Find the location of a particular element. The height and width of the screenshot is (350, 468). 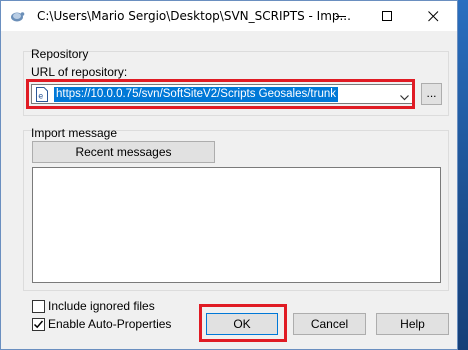

chevron-down-icon is located at coordinates (404, 97).